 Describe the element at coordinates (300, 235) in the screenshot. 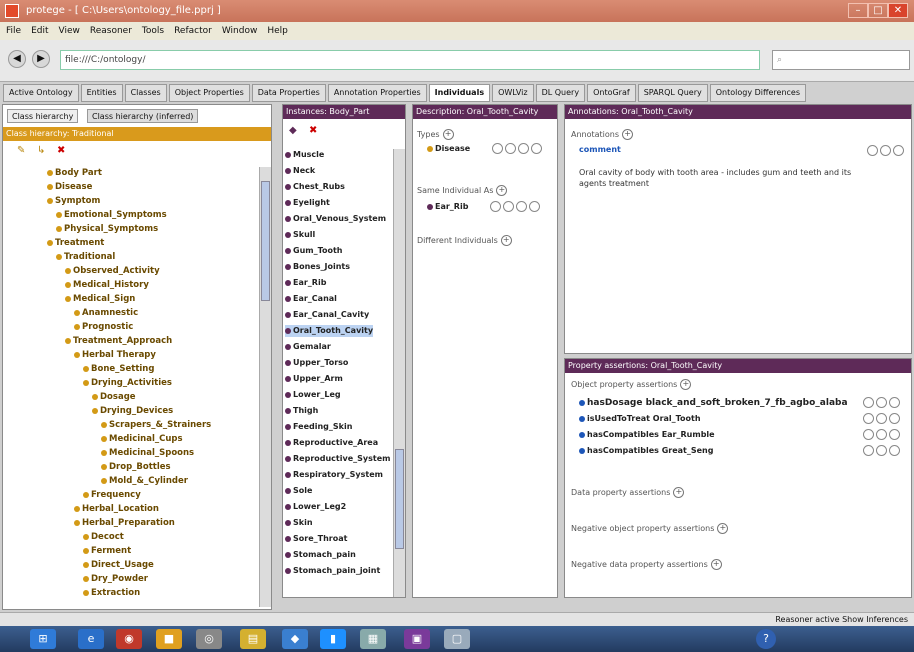

I see `instance-item: Skull` at that location.